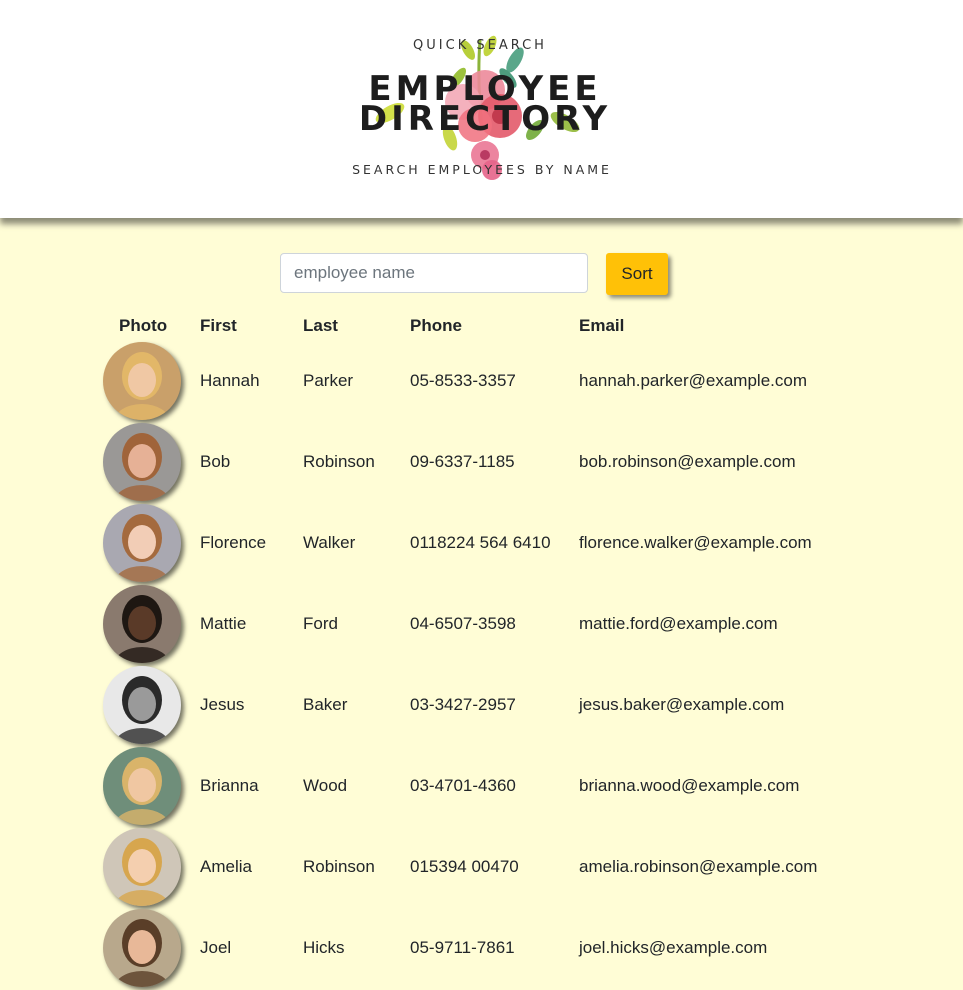  Describe the element at coordinates (226, 866) in the screenshot. I see `cell-first-name: Amelia` at that location.